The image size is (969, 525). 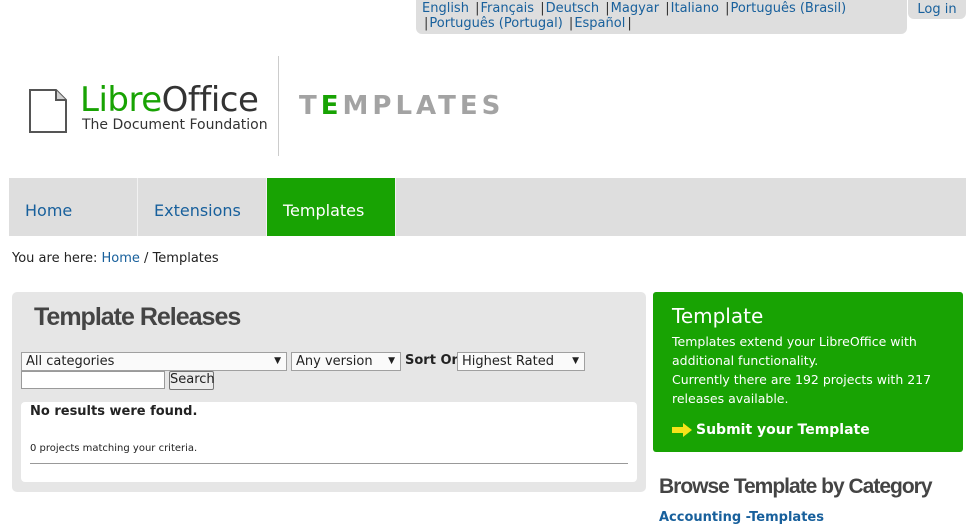 What do you see at coordinates (329, 463) in the screenshot?
I see `results-divider` at bounding box center [329, 463].